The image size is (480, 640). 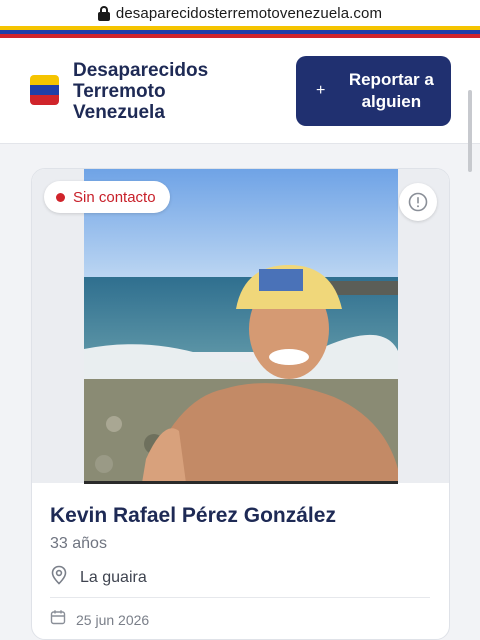 I want to click on flag-strip, so click(x=240, y=32).